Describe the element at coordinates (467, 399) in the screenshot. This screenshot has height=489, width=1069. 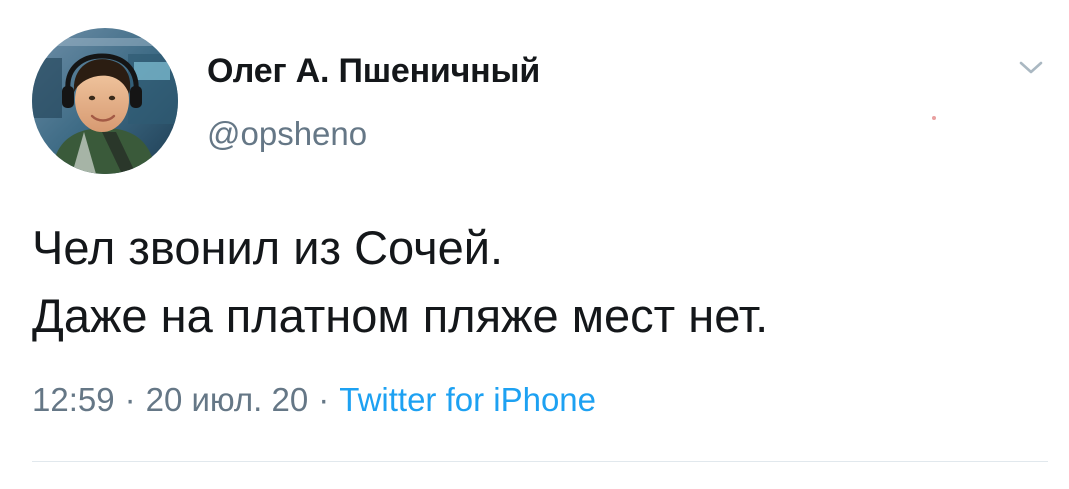
I see `tweet-source-link: Twitter for iPhone` at that location.